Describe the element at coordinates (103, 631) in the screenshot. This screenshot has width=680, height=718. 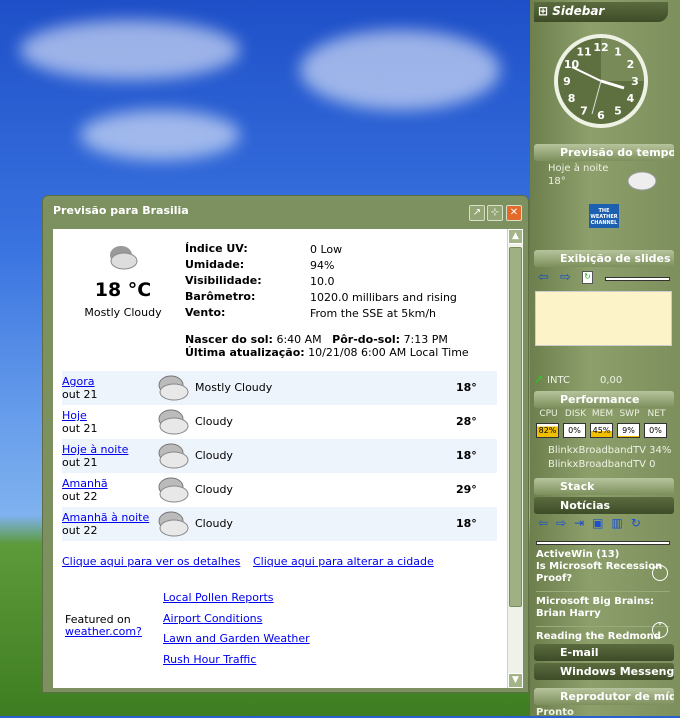
I see `weather-com-link: weather.com?` at that location.